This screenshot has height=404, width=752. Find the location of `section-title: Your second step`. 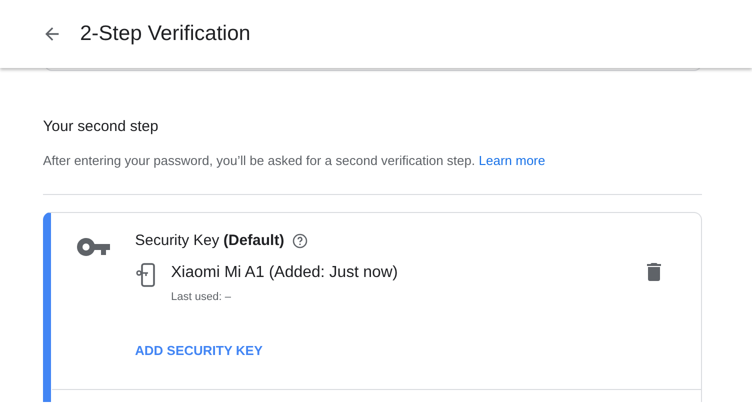

section-title: Your second step is located at coordinates (101, 127).